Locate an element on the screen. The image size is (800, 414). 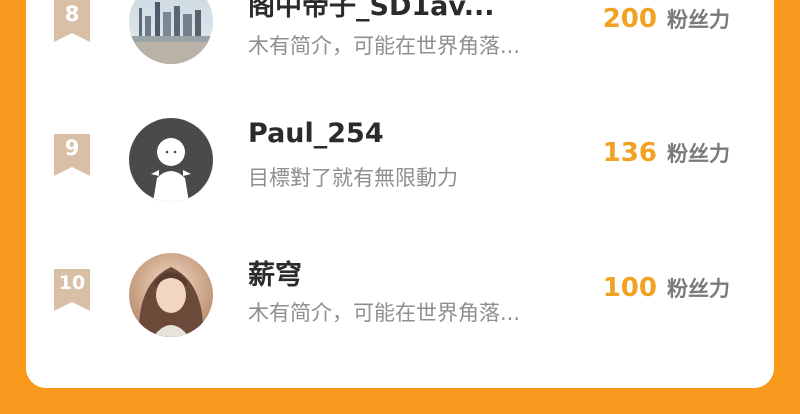
user-bio: 目標對了就有無限動力 is located at coordinates (353, 178).